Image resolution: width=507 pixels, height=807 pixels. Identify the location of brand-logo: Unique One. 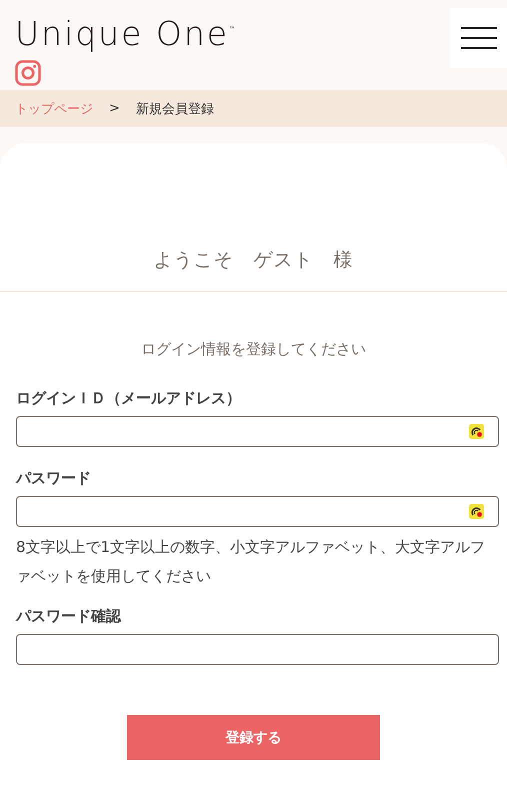
(122, 34).